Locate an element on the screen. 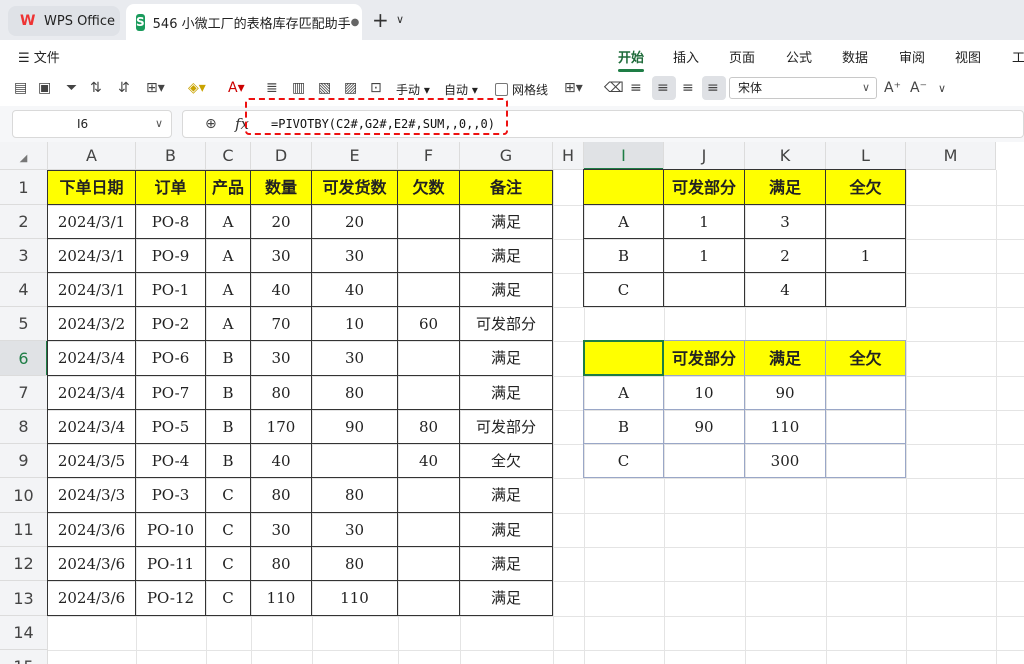 This screenshot has width=1024, height=664. main-table-cell: 40 is located at coordinates (355, 290).